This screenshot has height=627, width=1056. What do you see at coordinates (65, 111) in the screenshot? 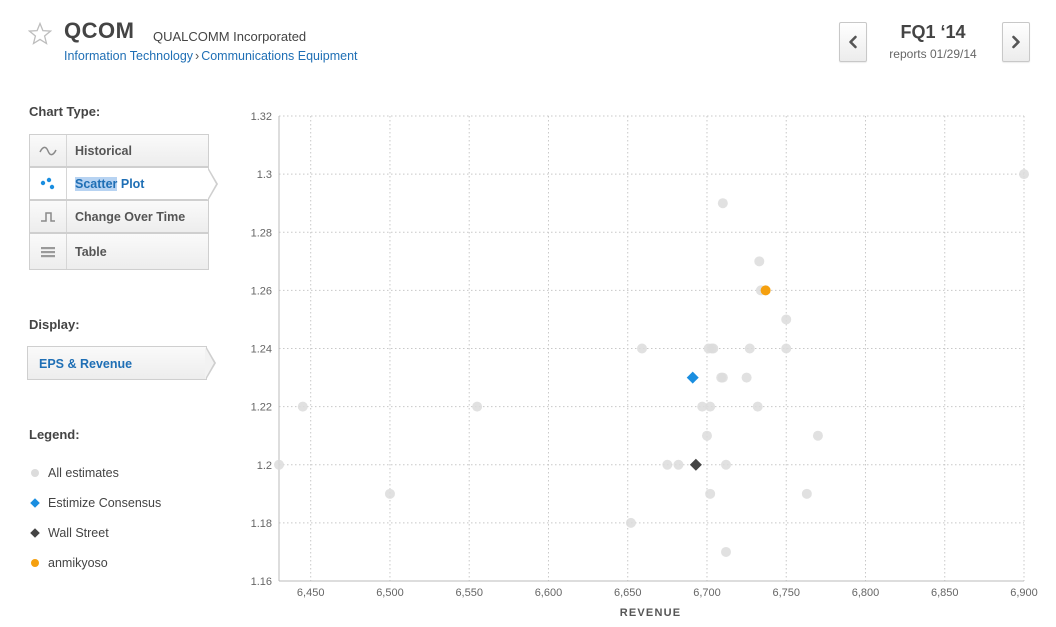
I see `chart-type-title: Chart Type:` at bounding box center [65, 111].